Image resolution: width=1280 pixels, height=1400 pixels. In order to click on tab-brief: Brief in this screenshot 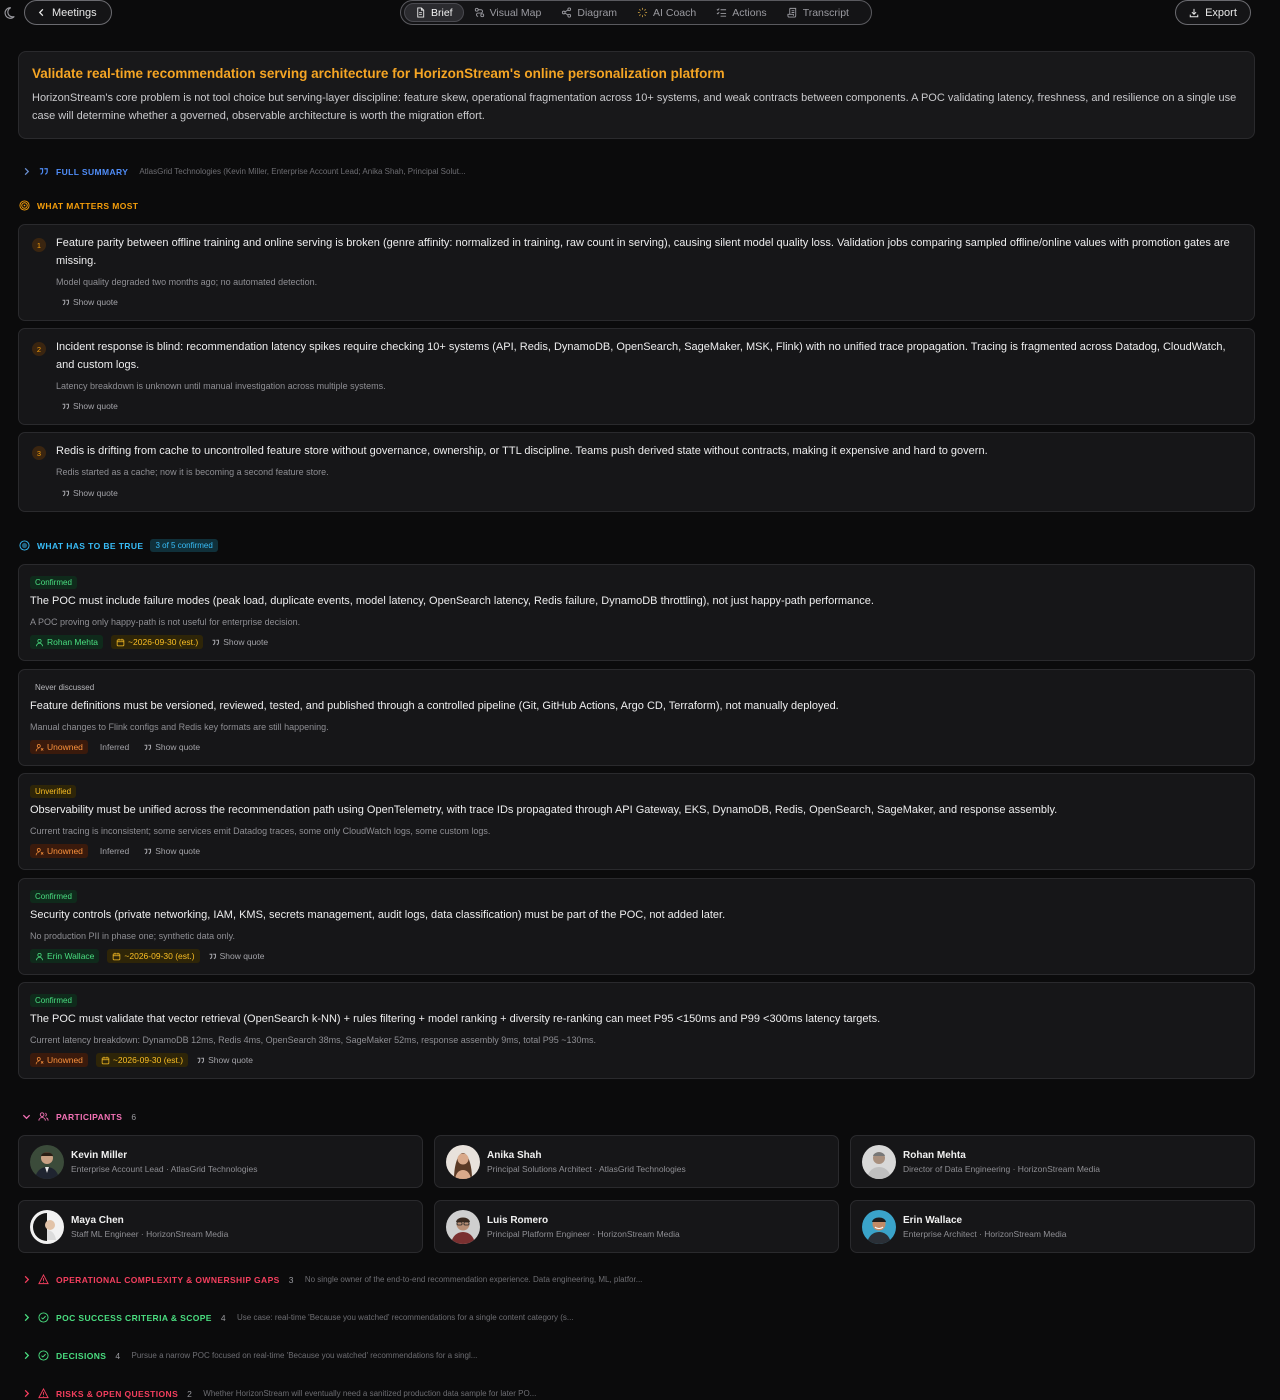, I will do `click(434, 12)`.